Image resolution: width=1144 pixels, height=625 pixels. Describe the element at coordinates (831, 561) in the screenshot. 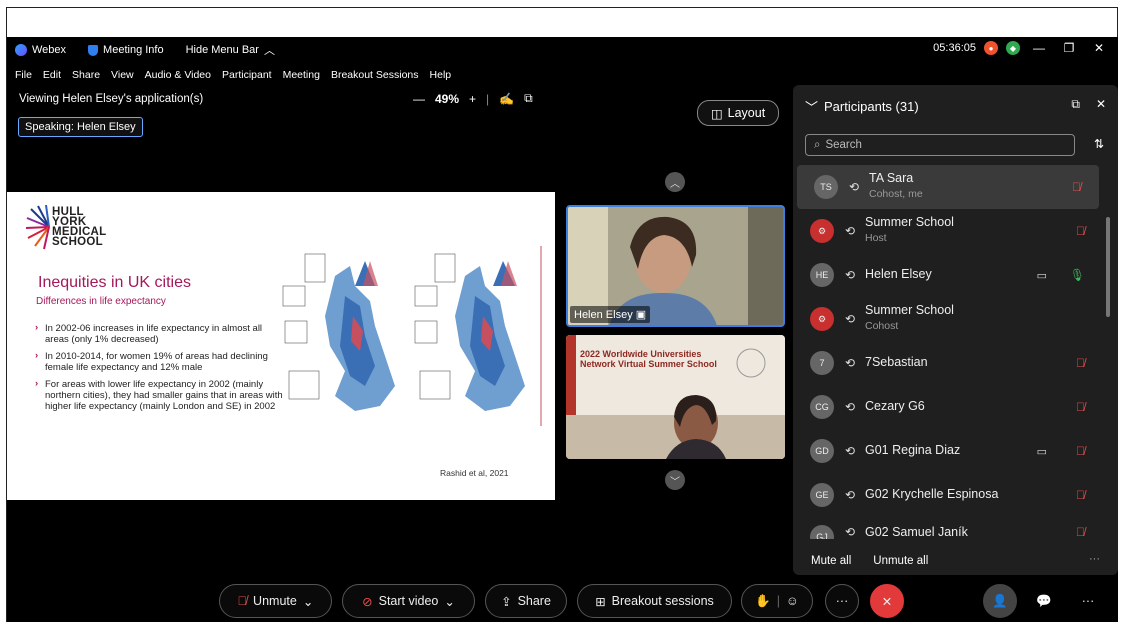

I see `mute-all-button: Mute all` at that location.